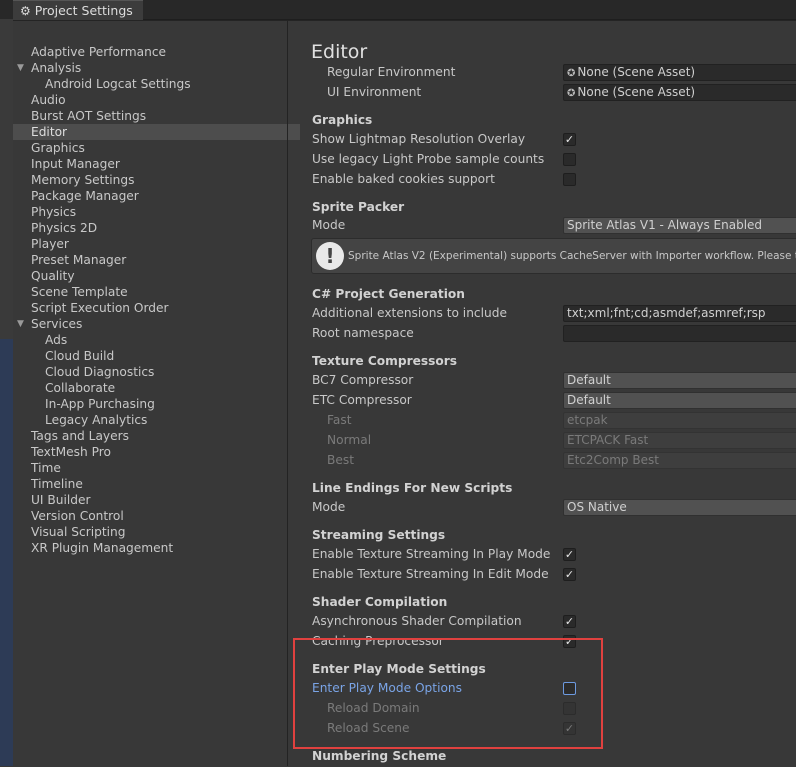  I want to click on sidebar-item-legacy-analytics: Legacy Analytics, so click(156, 420).